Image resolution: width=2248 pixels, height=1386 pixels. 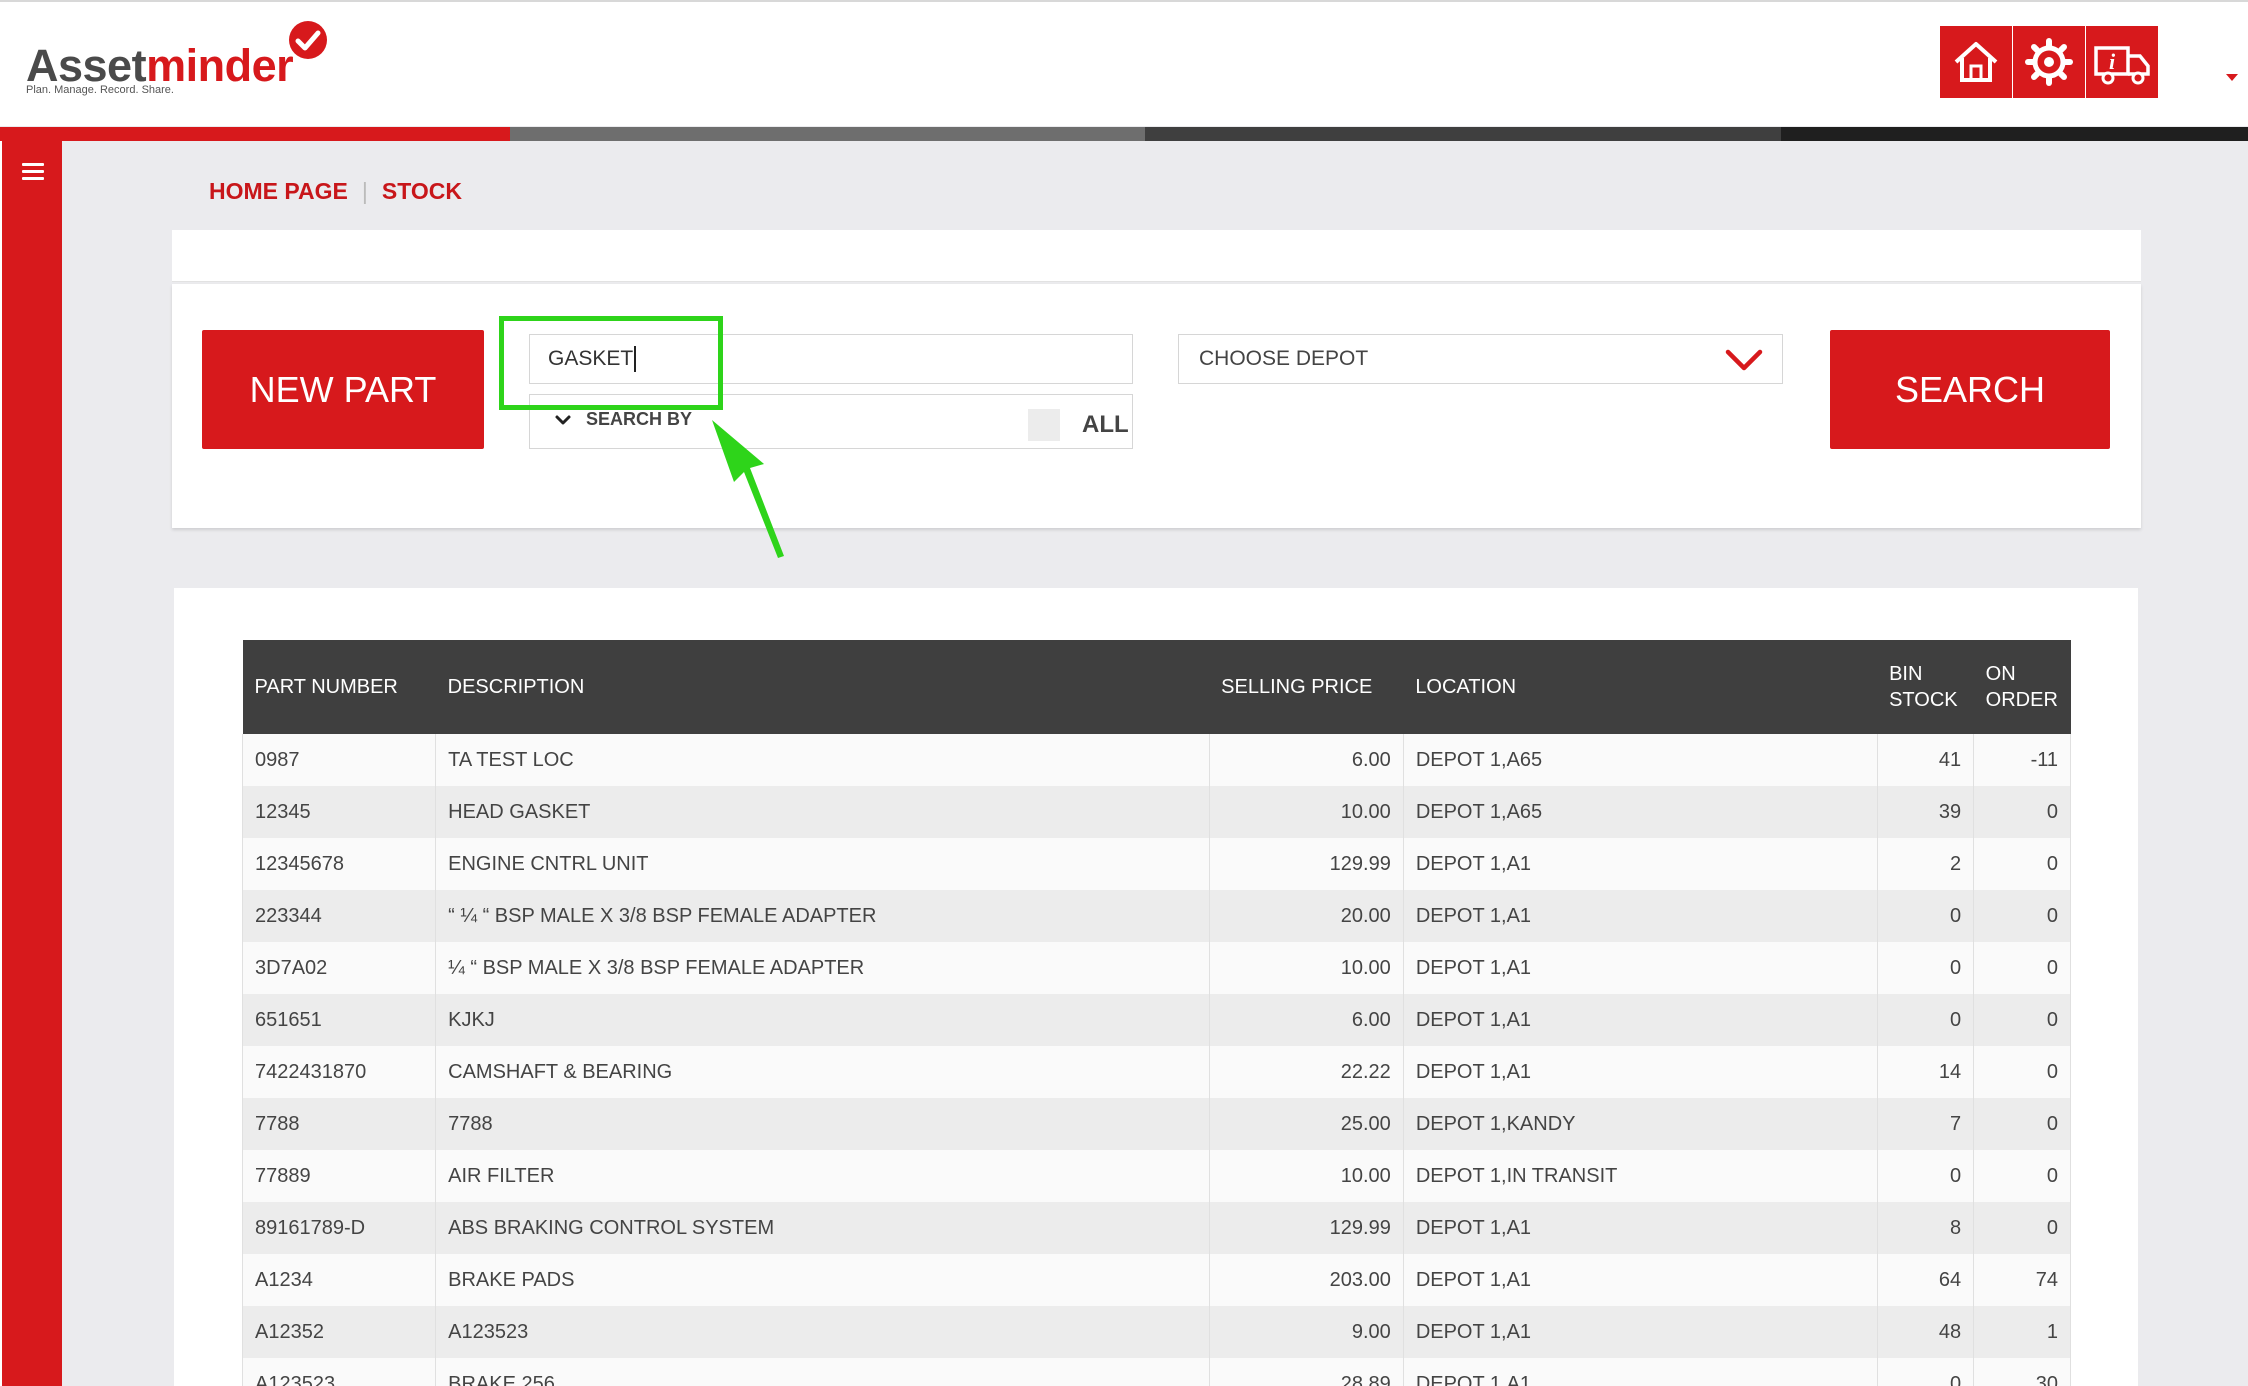 I want to click on cell-part-number: 7788, so click(x=339, y=1124).